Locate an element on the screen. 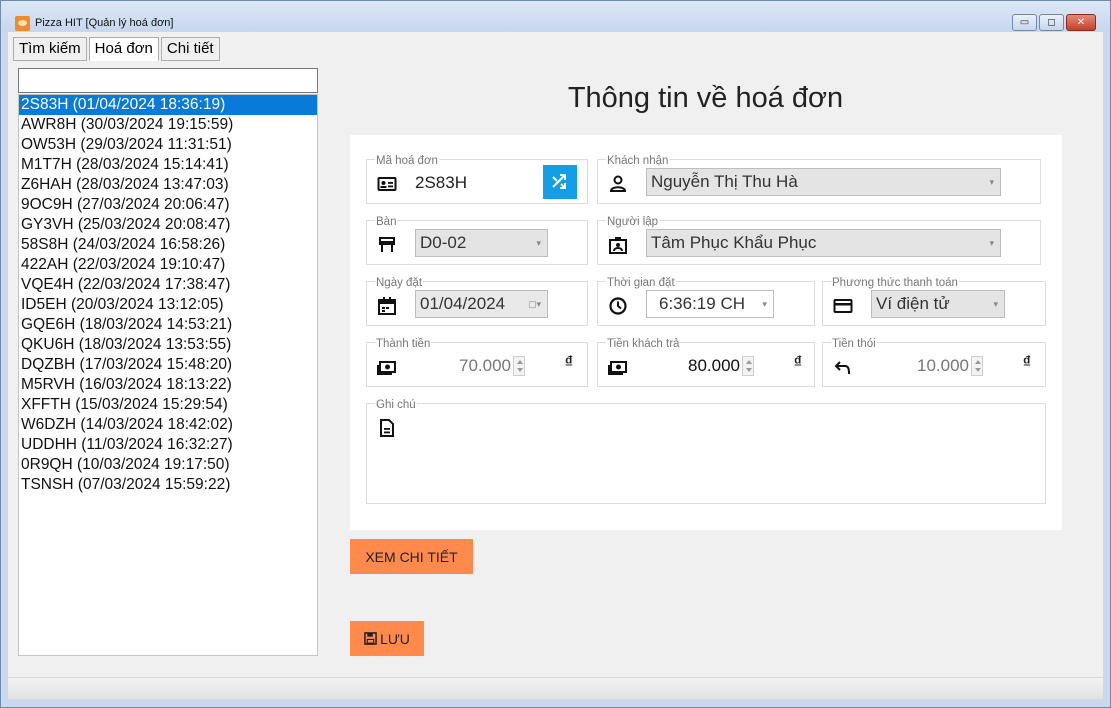 Image resolution: width=1111 pixels, height=708 pixels. list-item: QKU6H (18/03/2024 13:53:55) is located at coordinates (168, 345).